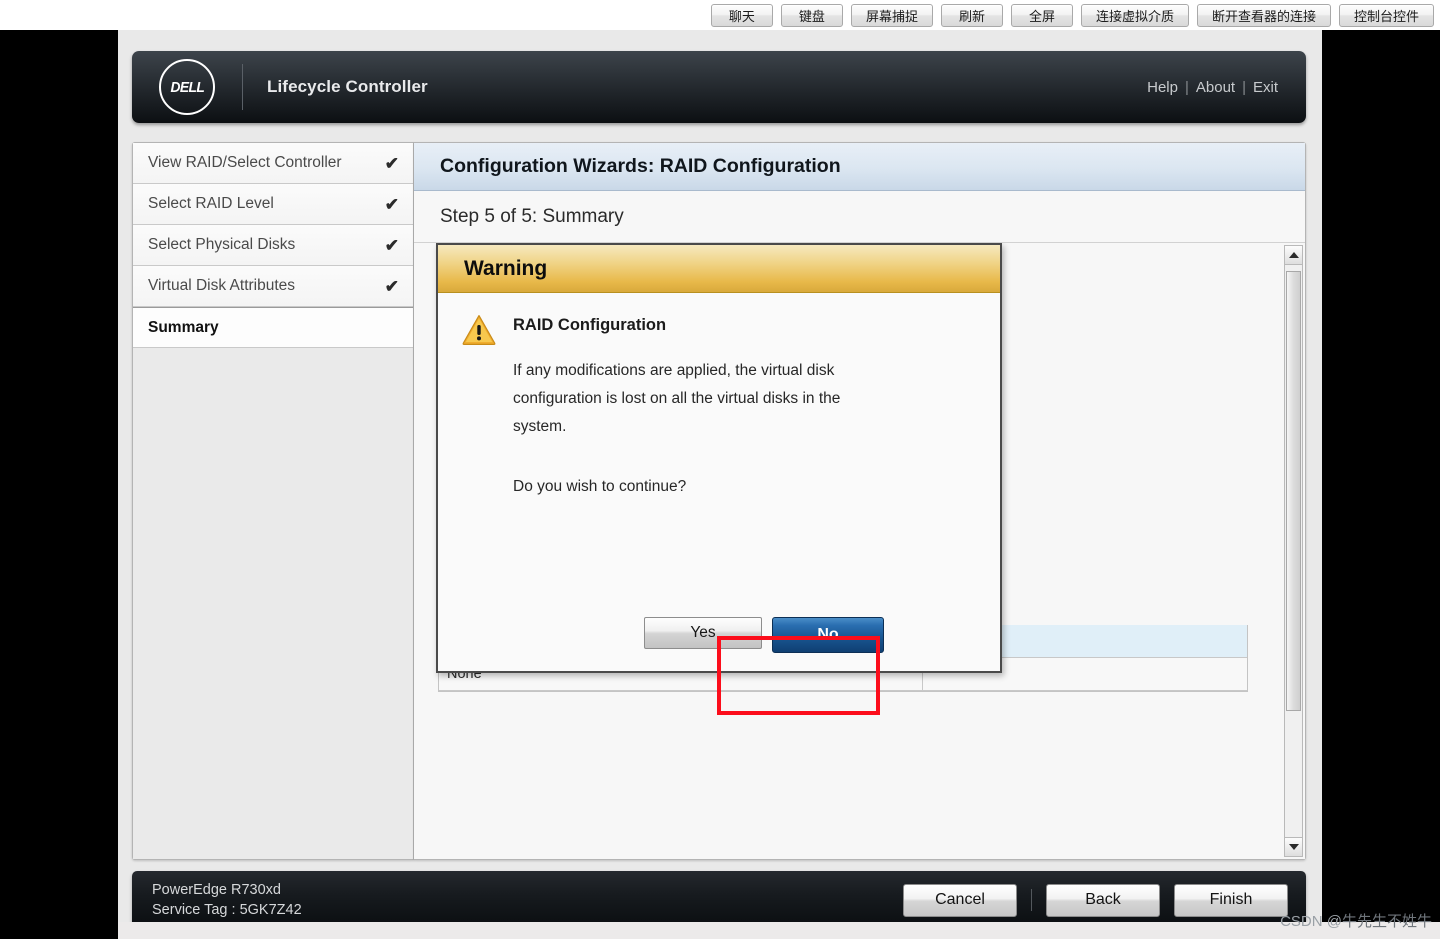  What do you see at coordinates (273, 327) in the screenshot?
I see `sidebar-item-summary: Summary` at bounding box center [273, 327].